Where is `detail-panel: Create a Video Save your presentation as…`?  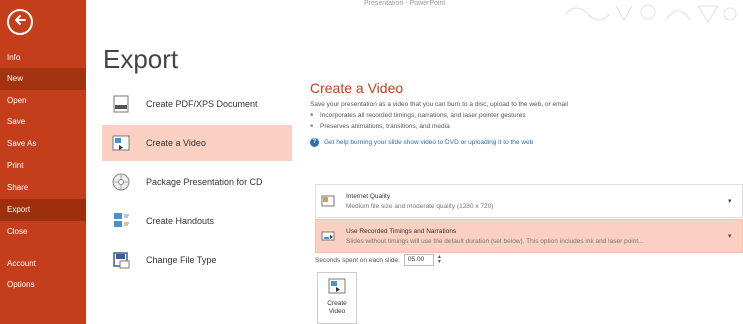 detail-panel: Create a Video Save your presentation as… is located at coordinates (526, 113).